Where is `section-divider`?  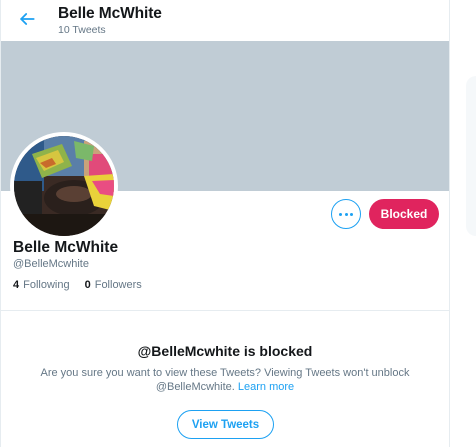
section-divider is located at coordinates (225, 310).